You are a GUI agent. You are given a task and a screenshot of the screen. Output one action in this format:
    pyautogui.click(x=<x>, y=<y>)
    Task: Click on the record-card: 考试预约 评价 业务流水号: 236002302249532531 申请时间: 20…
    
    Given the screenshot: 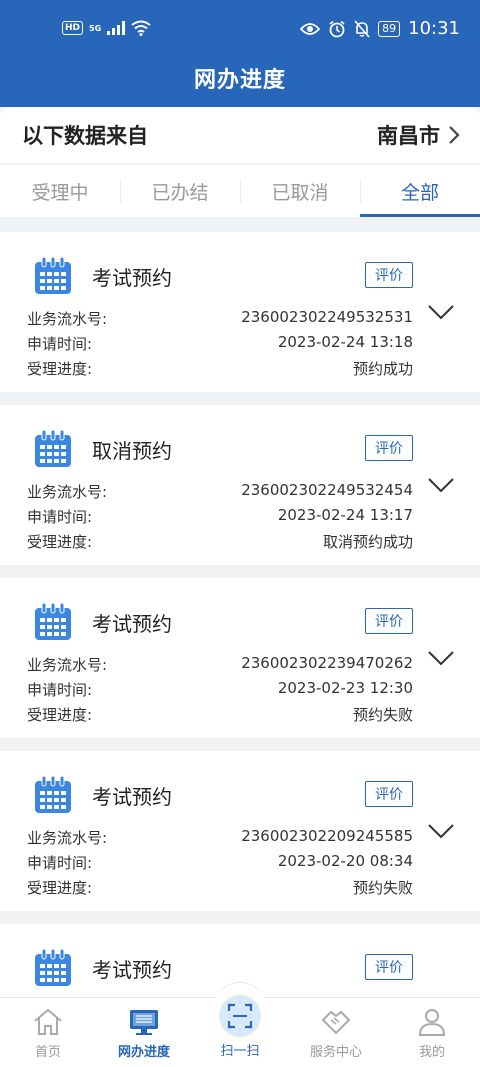 What is the action you would take?
    pyautogui.click(x=240, y=312)
    